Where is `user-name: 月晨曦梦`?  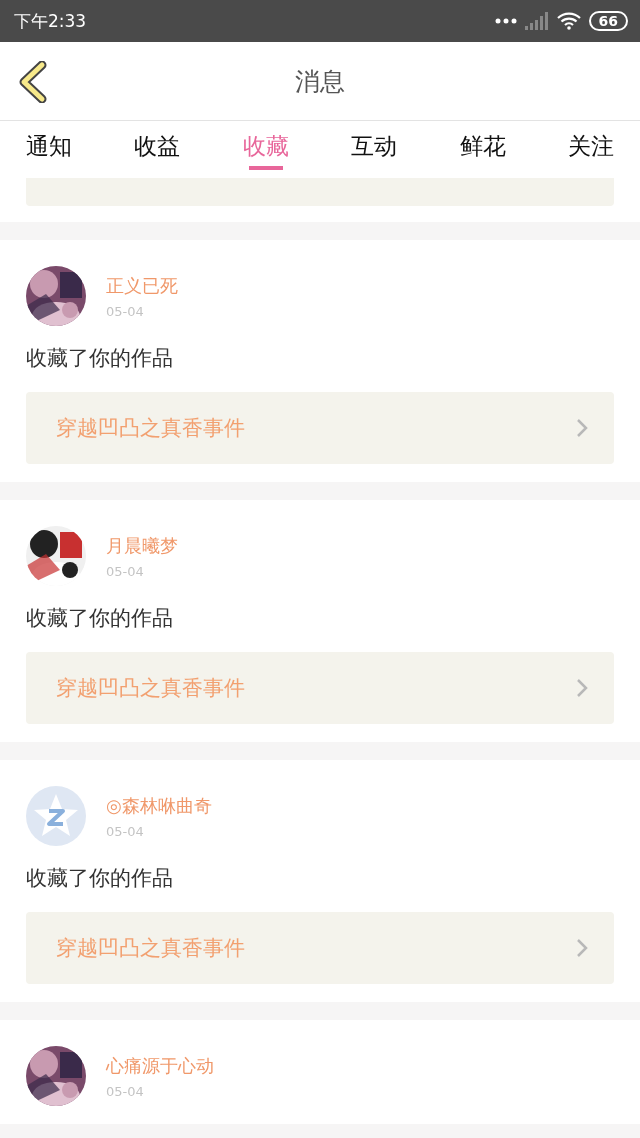
user-name: 月晨曦梦 is located at coordinates (142, 545).